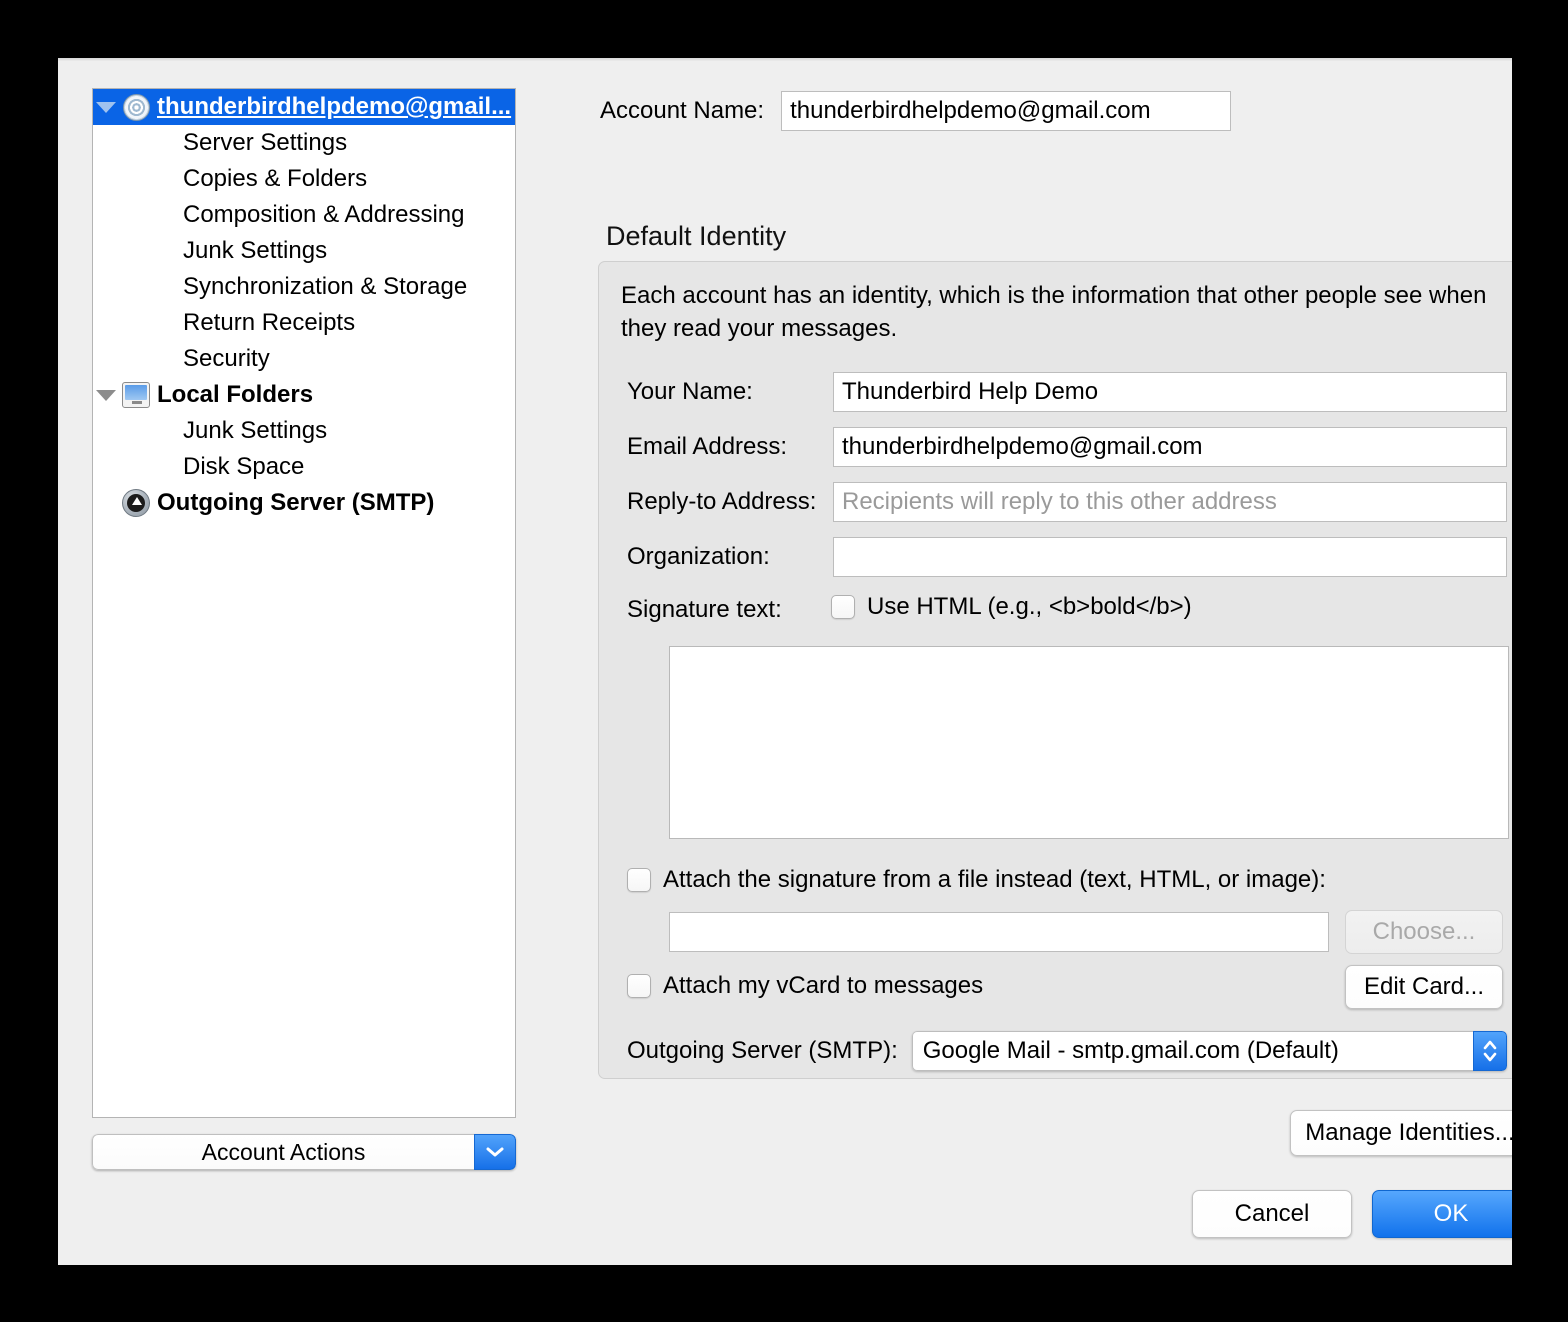 This screenshot has height=1322, width=1568. What do you see at coordinates (707, 446) in the screenshot?
I see `email-address-label: Email Address:` at bounding box center [707, 446].